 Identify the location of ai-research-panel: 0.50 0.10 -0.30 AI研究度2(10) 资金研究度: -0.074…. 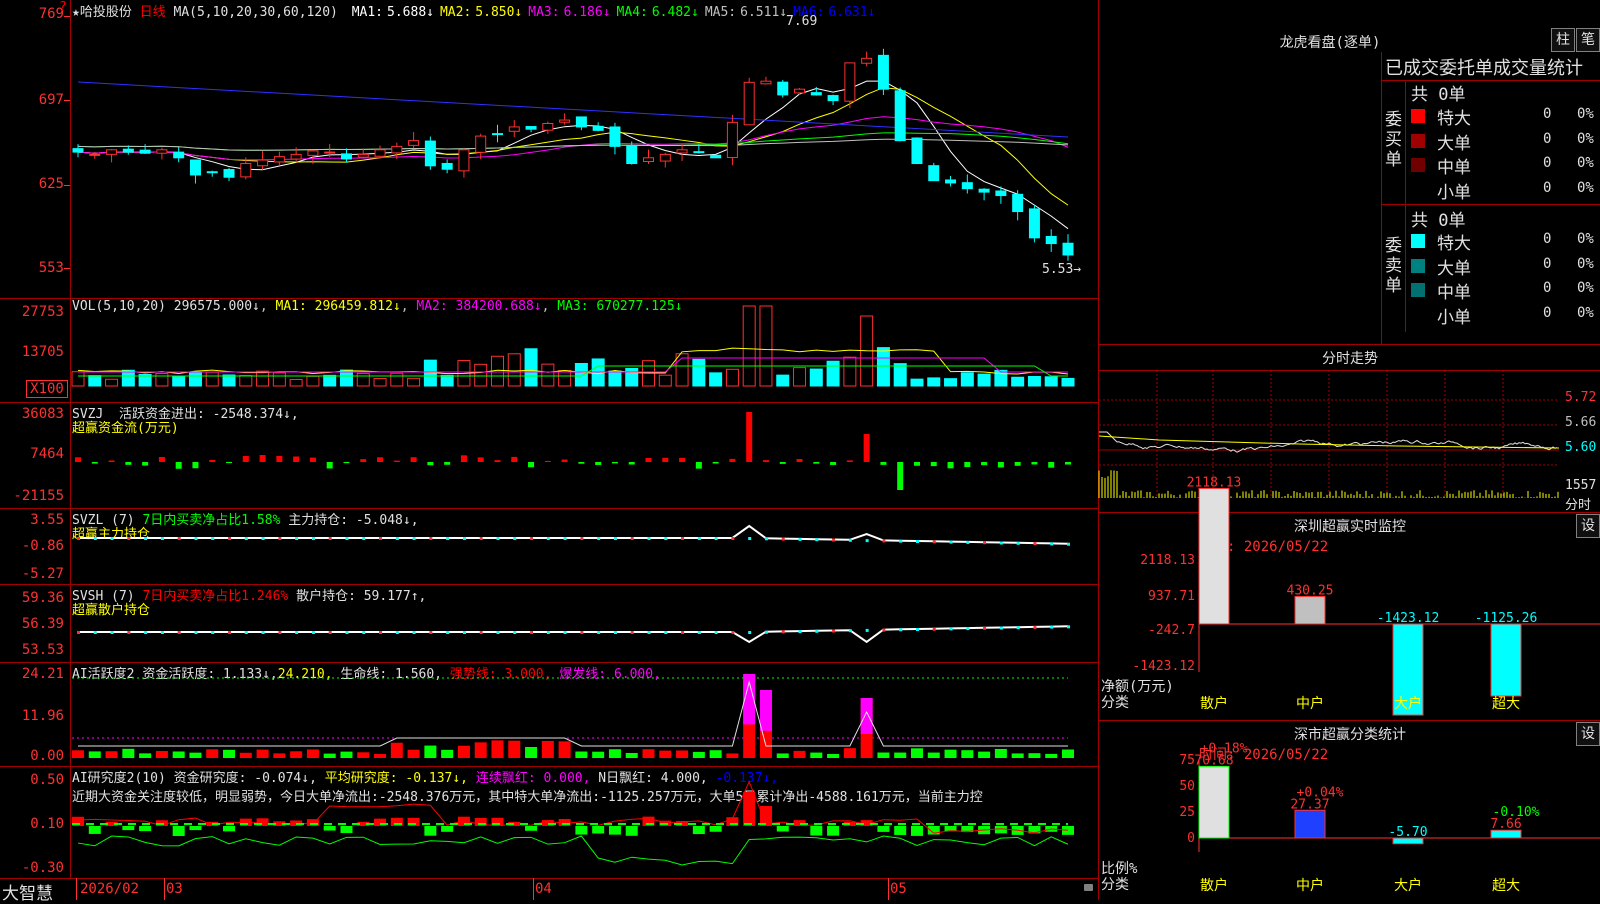
(549, 822).